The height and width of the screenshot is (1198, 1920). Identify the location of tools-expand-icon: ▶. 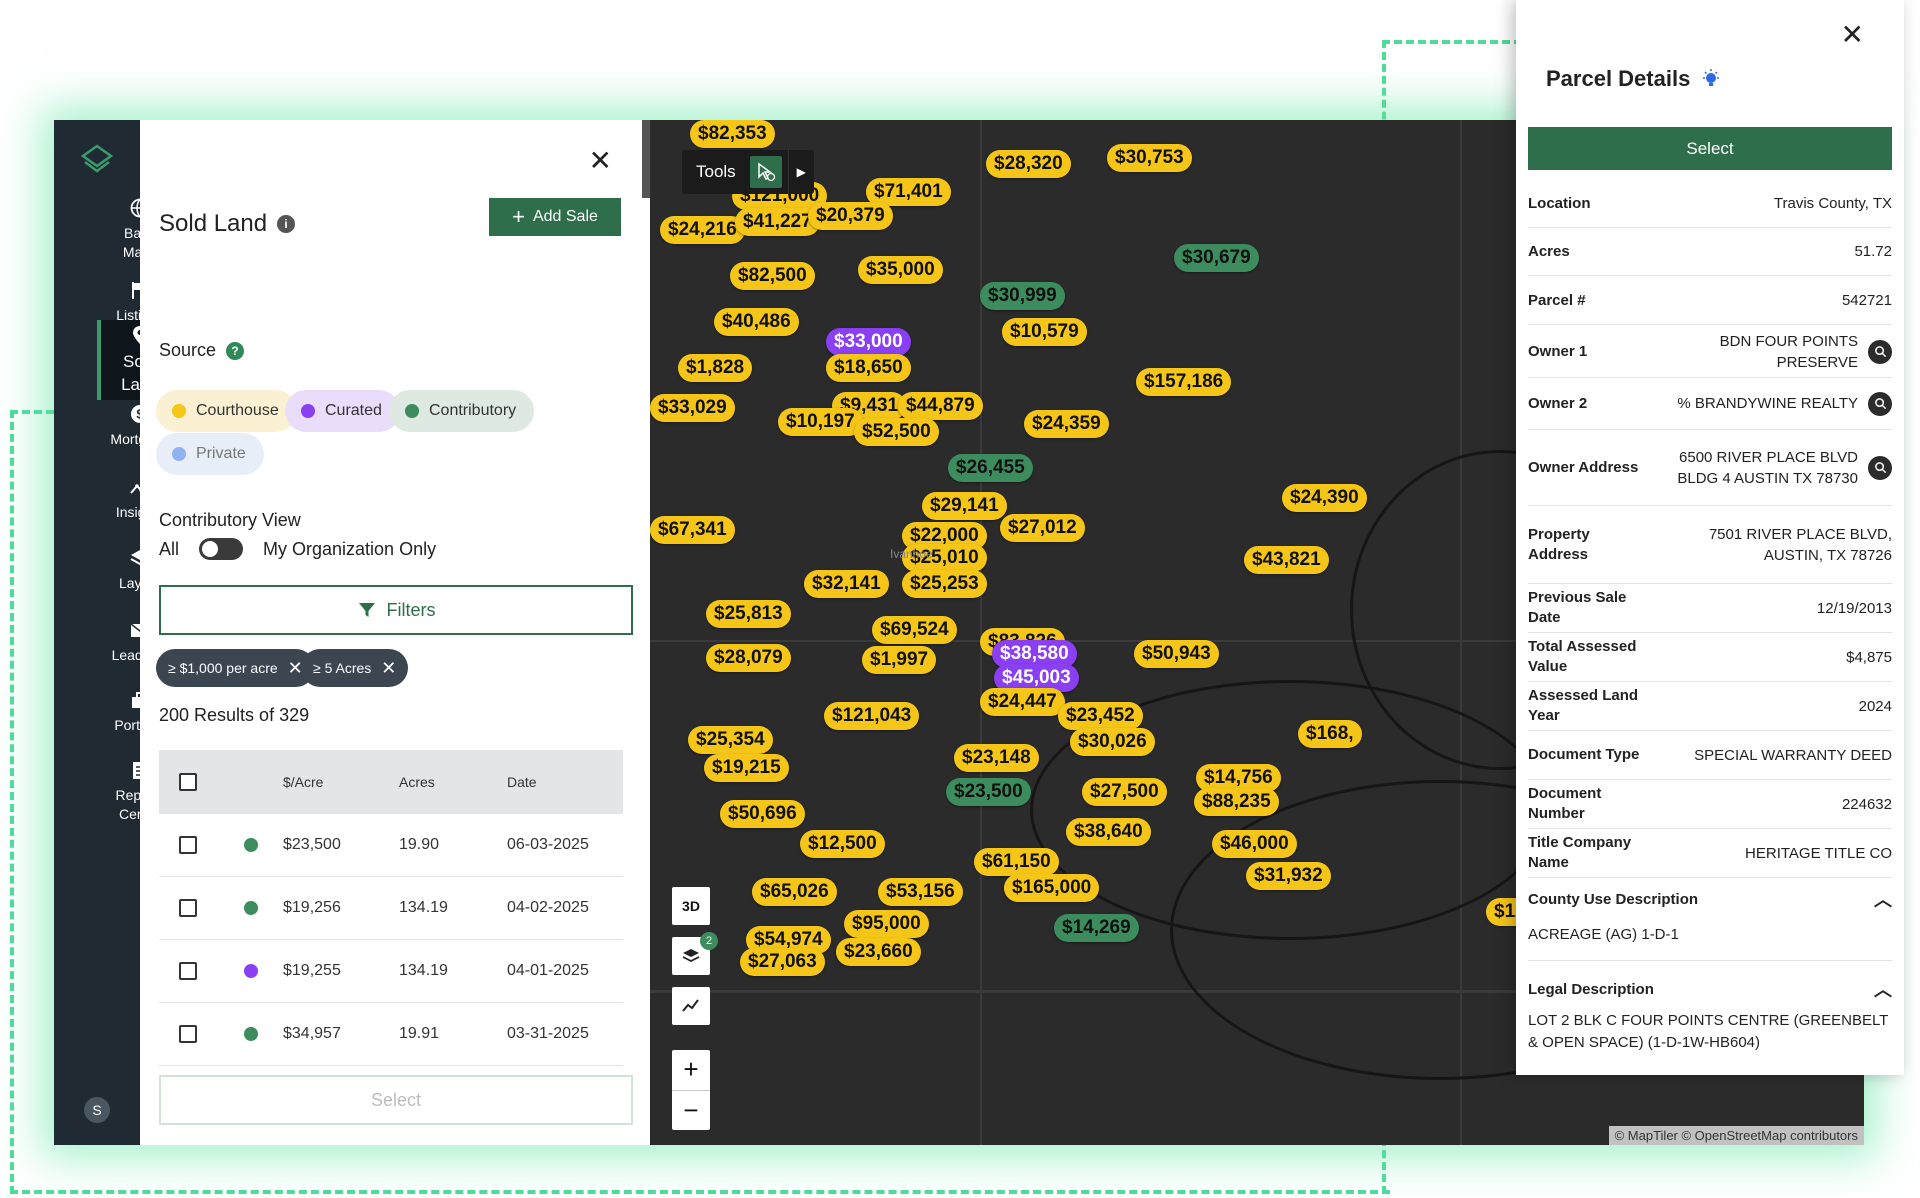
(800, 172).